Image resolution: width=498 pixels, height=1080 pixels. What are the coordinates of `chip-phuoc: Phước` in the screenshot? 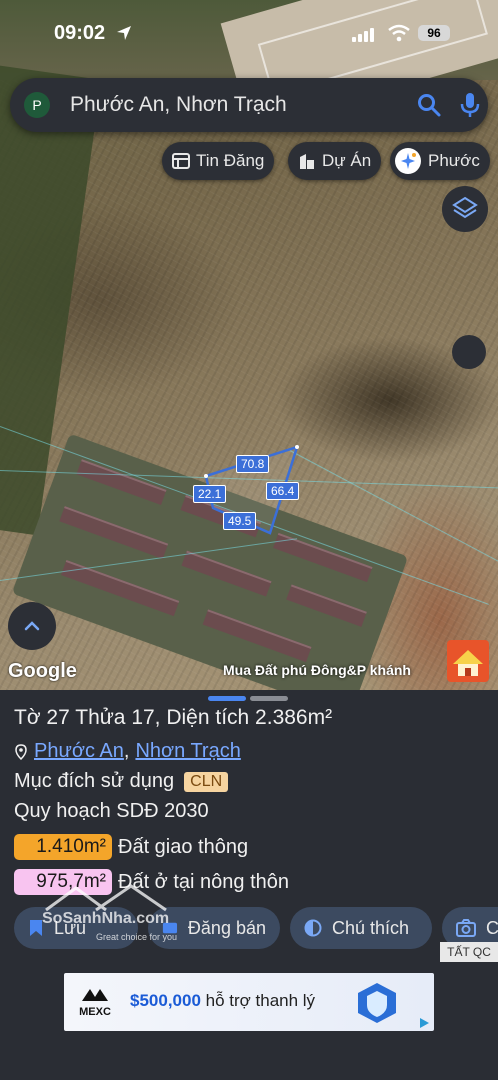 It's located at (440, 161).